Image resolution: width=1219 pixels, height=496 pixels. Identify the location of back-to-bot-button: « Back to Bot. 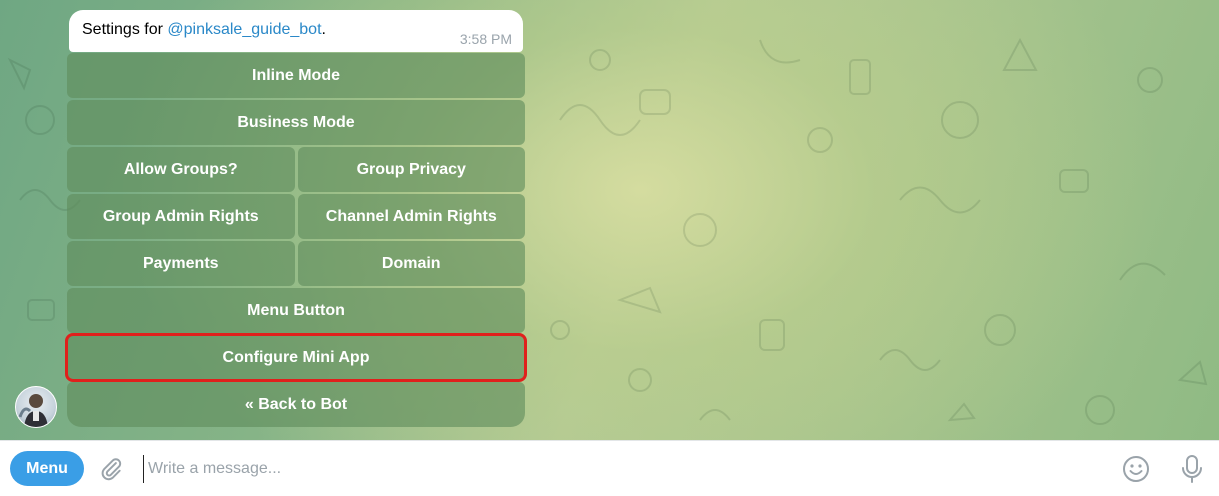
(296, 404).